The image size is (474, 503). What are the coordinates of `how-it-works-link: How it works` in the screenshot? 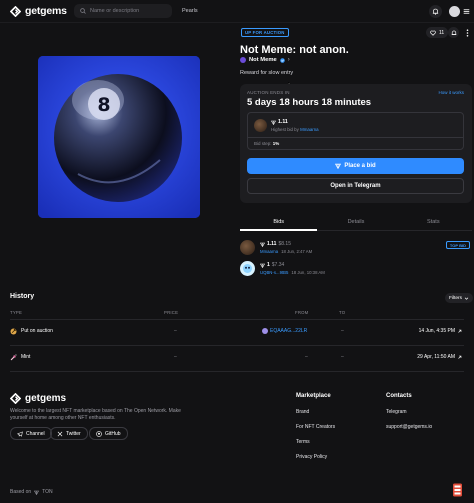 It's located at (451, 92).